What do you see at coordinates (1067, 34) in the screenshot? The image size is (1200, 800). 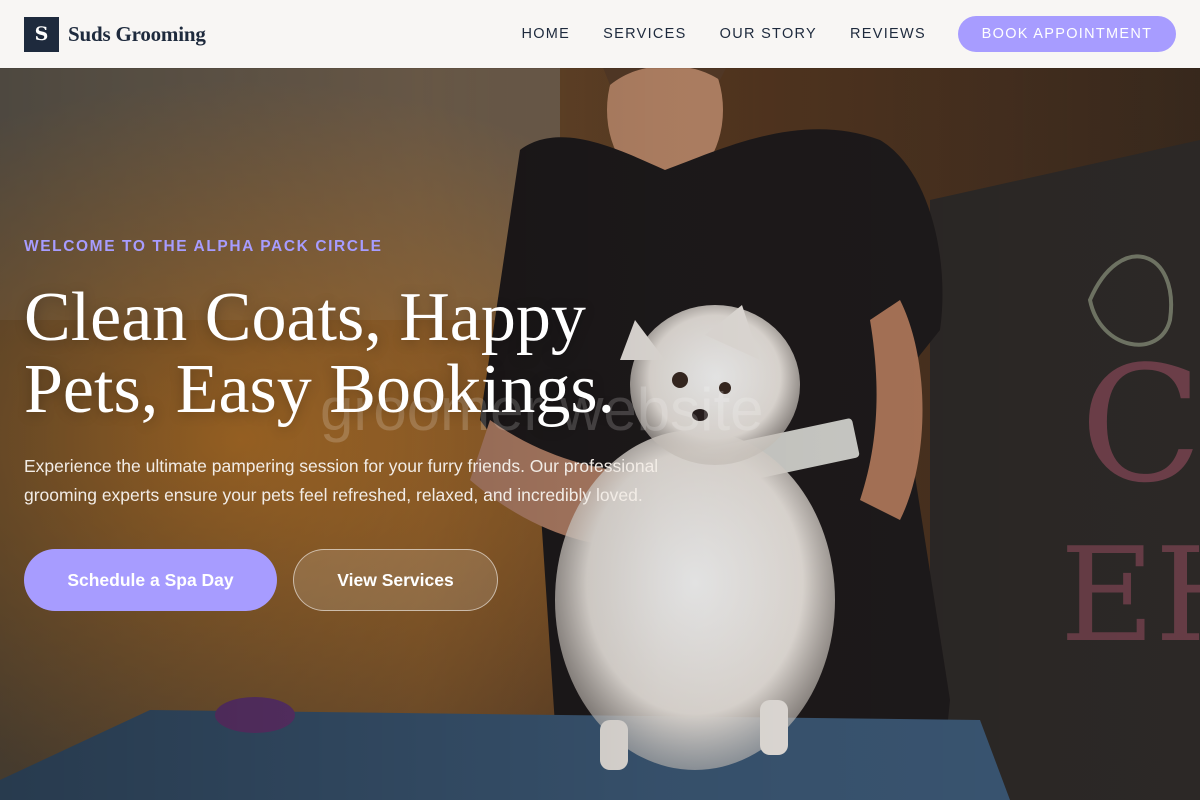 I see `book-appointment-button: BOOK APPOINTMENT` at bounding box center [1067, 34].